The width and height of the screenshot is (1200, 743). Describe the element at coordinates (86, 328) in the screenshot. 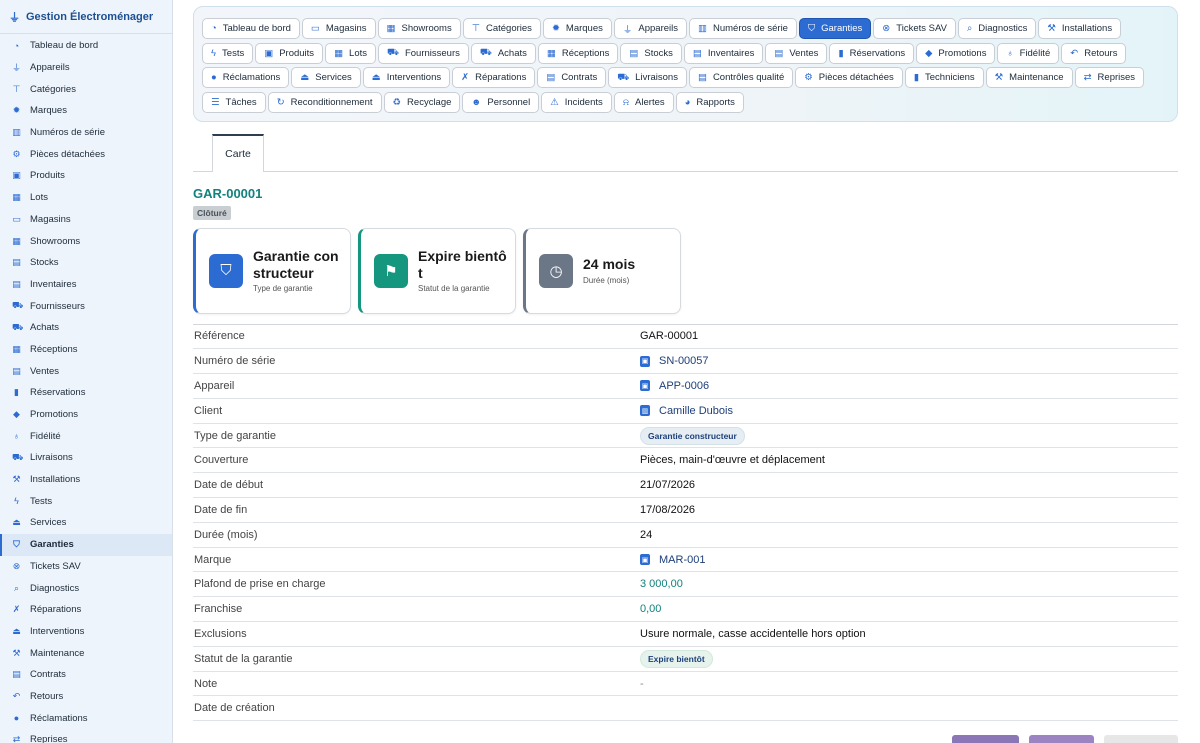

I see `sidebar-item-achats: ⛟ Achats` at that location.